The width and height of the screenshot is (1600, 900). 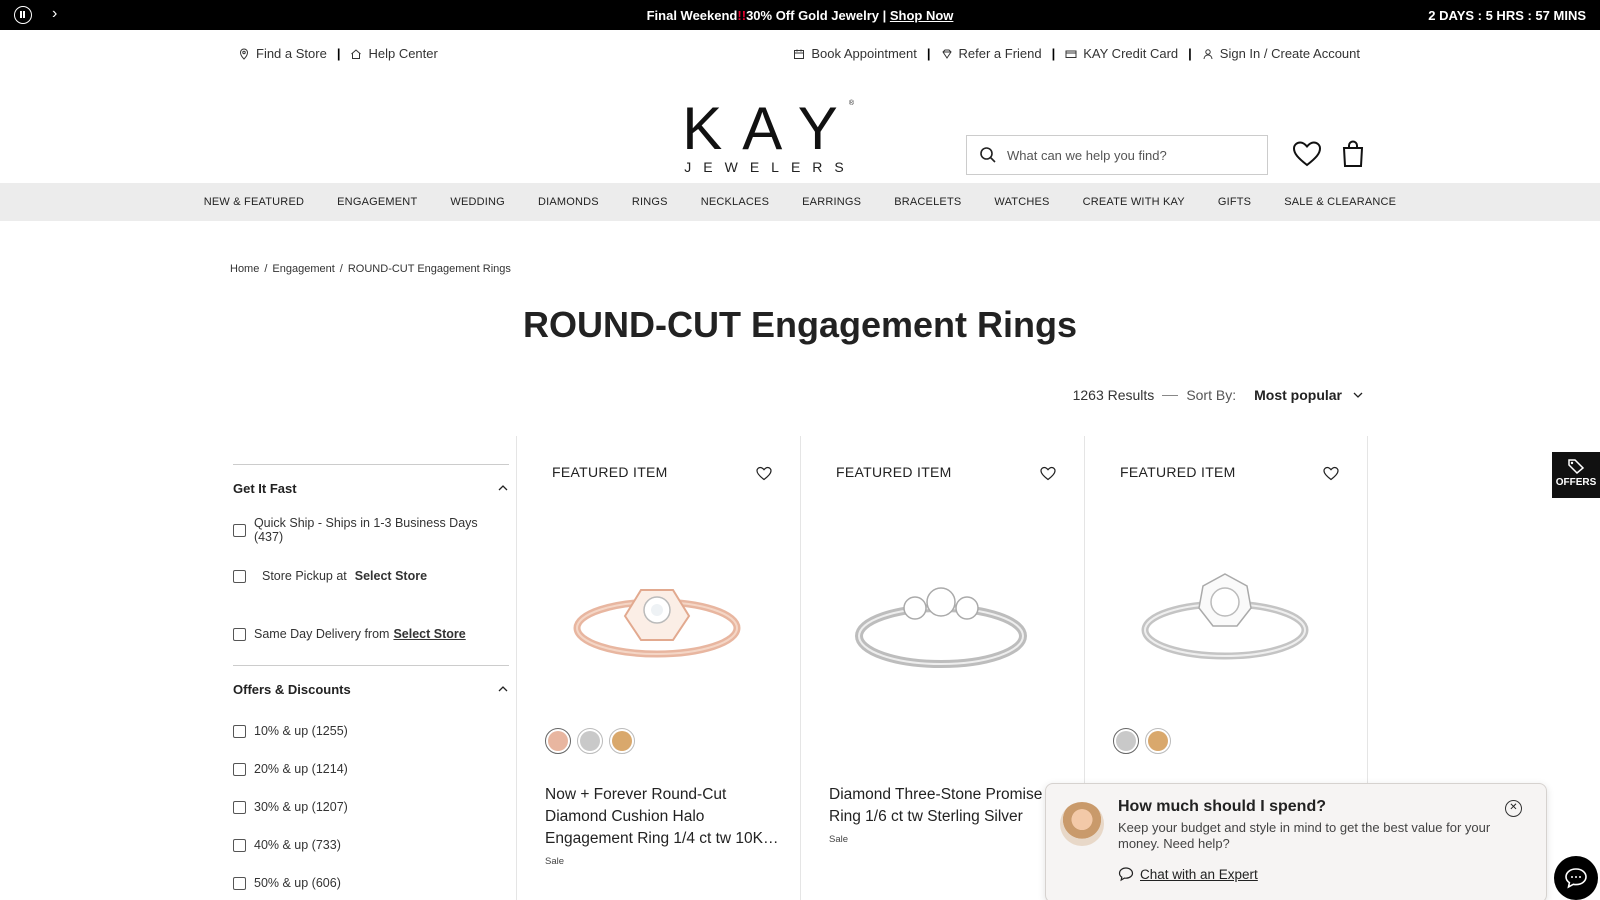 I want to click on sign-in-link: Sign In / Create Account, so click(x=1281, y=53).